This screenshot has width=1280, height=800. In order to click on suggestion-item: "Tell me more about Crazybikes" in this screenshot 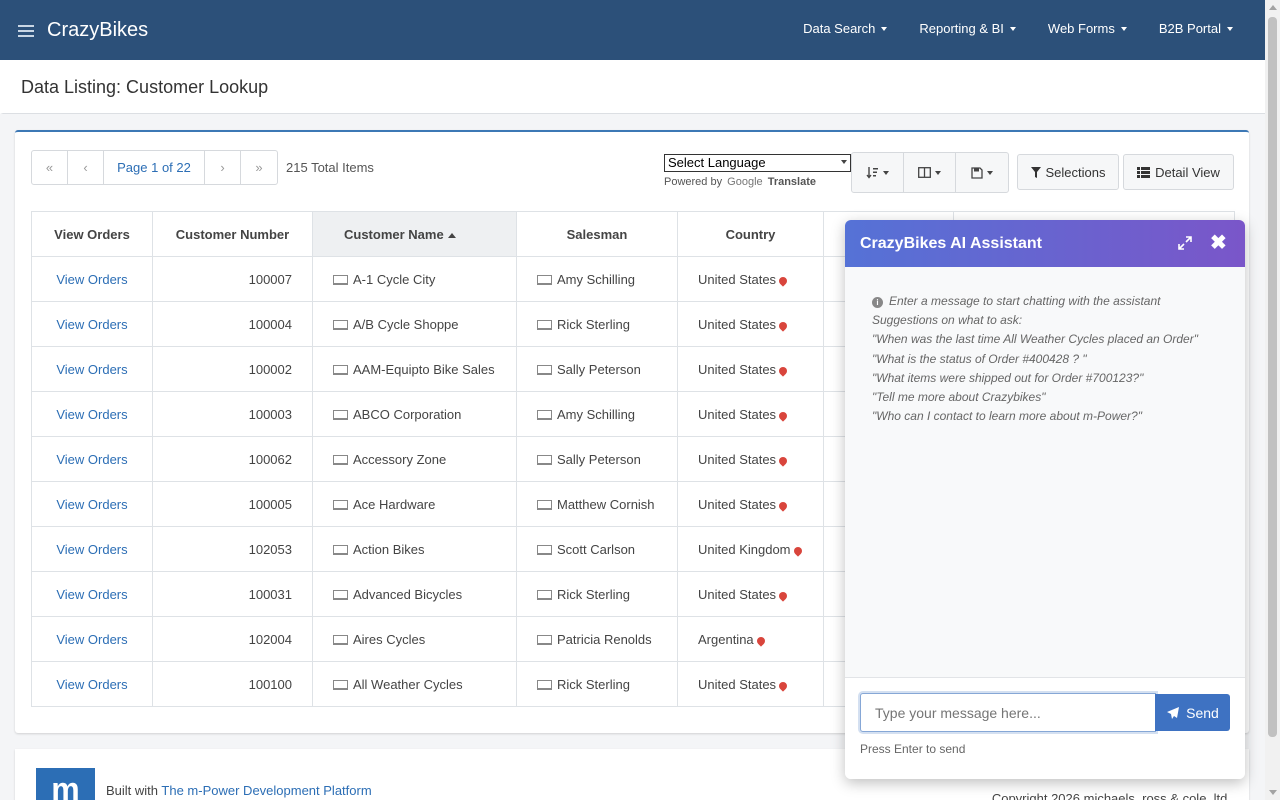, I will do `click(1035, 397)`.